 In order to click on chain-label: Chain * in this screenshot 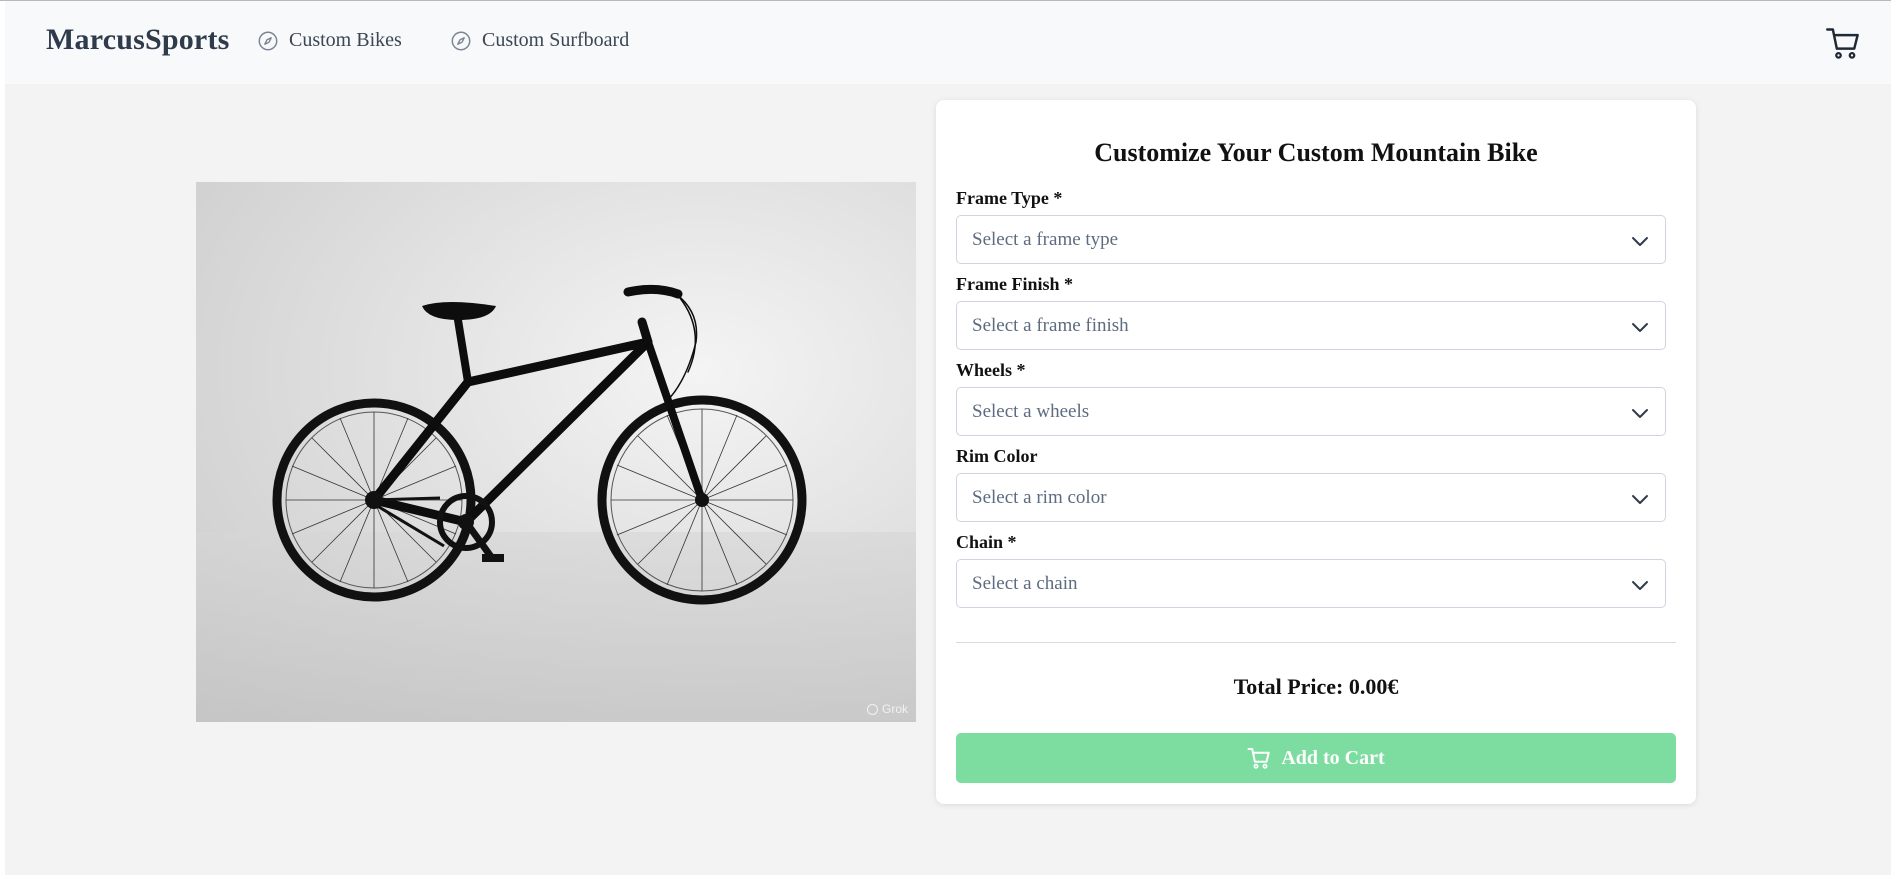, I will do `click(986, 542)`.